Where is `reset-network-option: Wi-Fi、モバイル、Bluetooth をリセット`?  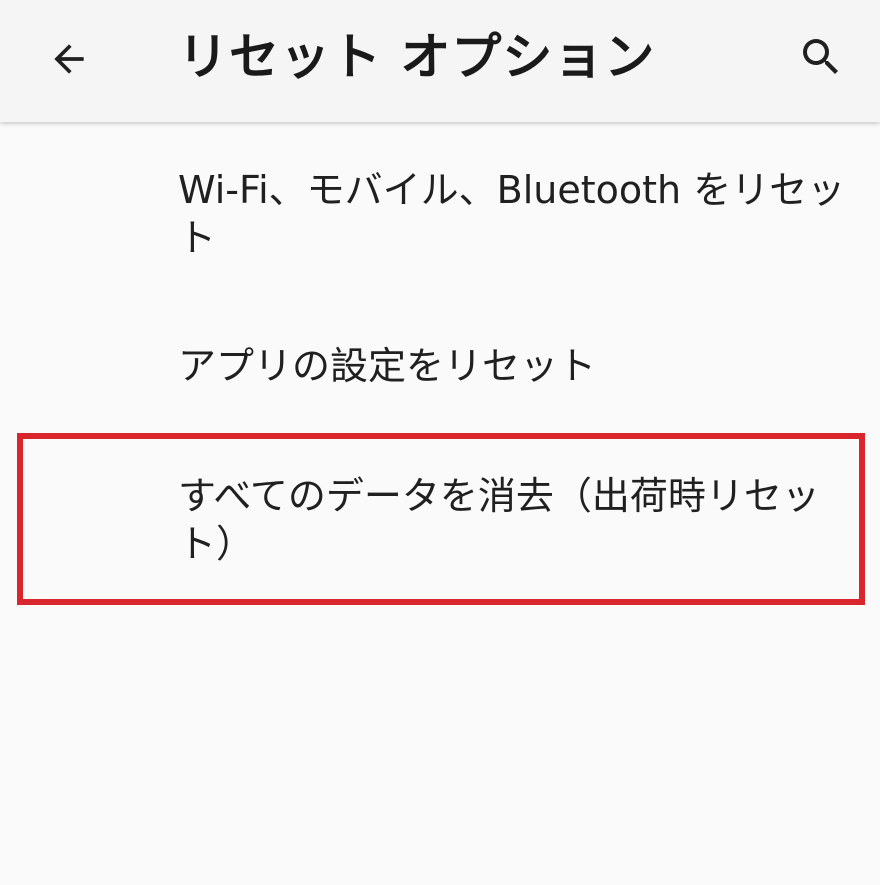
reset-network-option: Wi-Fi、モバイル、Bluetooth をリセット is located at coordinates (513, 214).